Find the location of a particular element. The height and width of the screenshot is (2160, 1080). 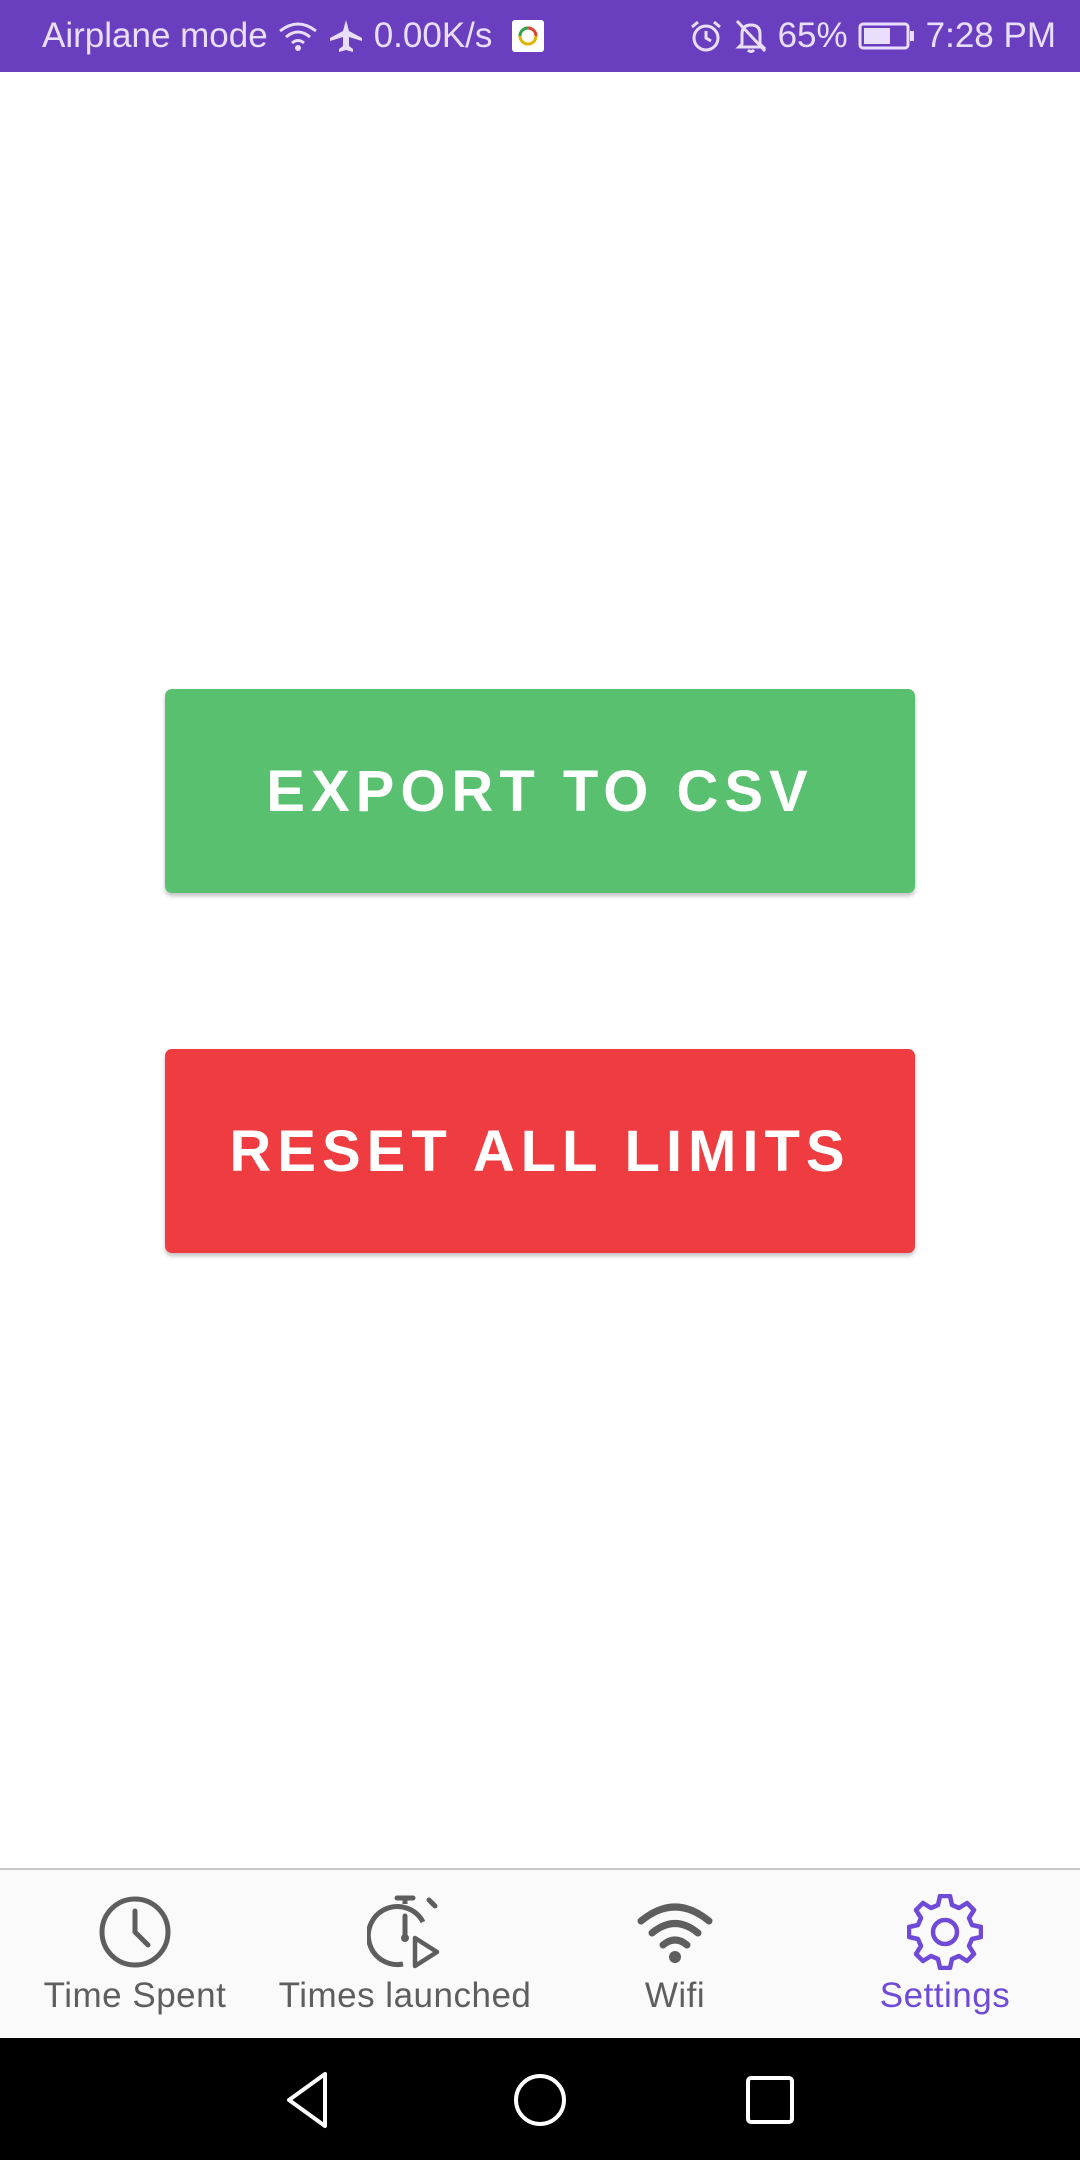

nav-times-launched: Times launched is located at coordinates (405, 1954).